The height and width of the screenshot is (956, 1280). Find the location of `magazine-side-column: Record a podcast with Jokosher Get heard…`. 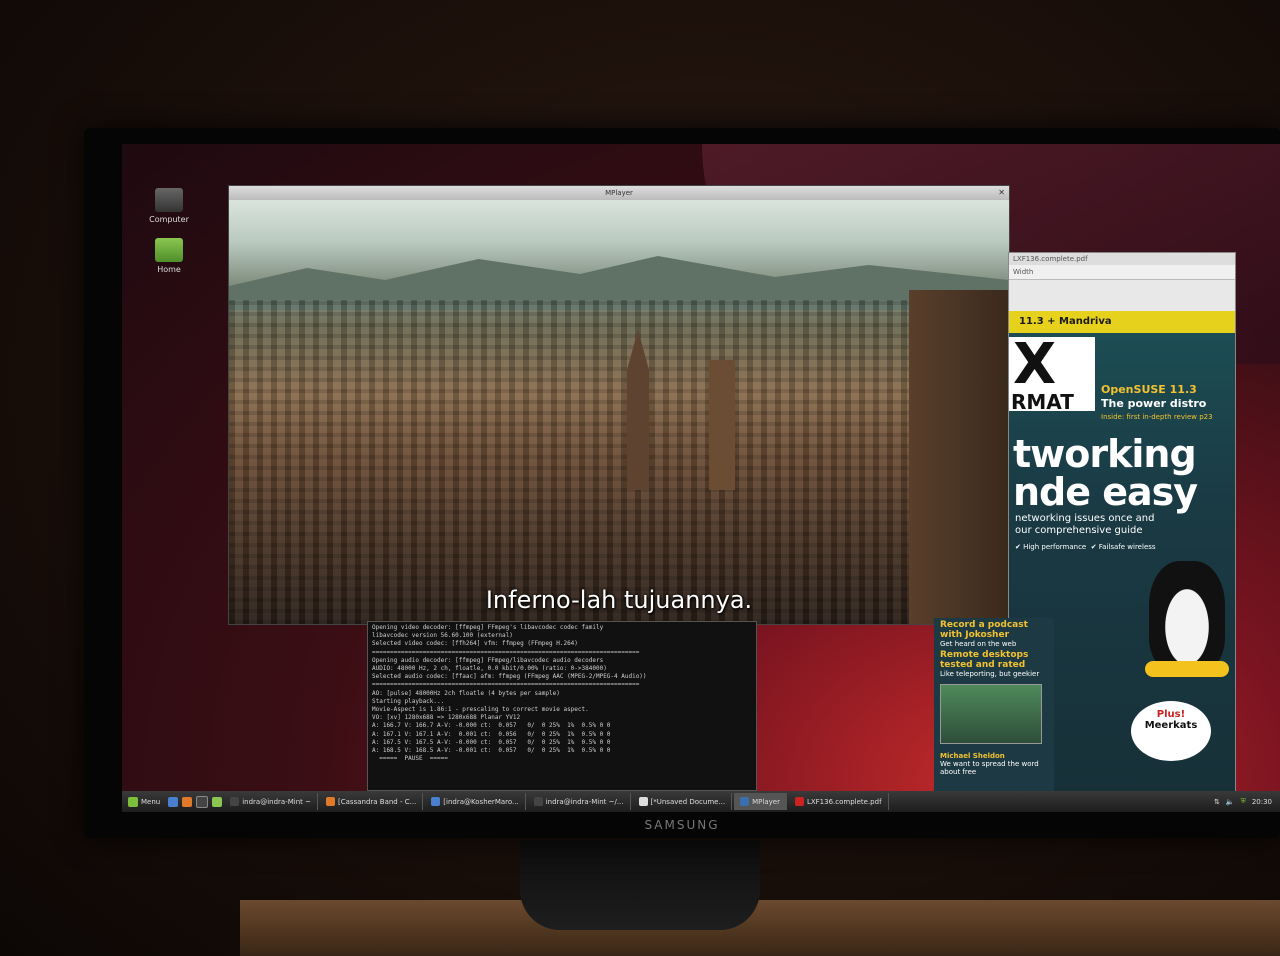

magazine-side-column: Record a podcast with Jokosher Get heard… is located at coordinates (994, 709).